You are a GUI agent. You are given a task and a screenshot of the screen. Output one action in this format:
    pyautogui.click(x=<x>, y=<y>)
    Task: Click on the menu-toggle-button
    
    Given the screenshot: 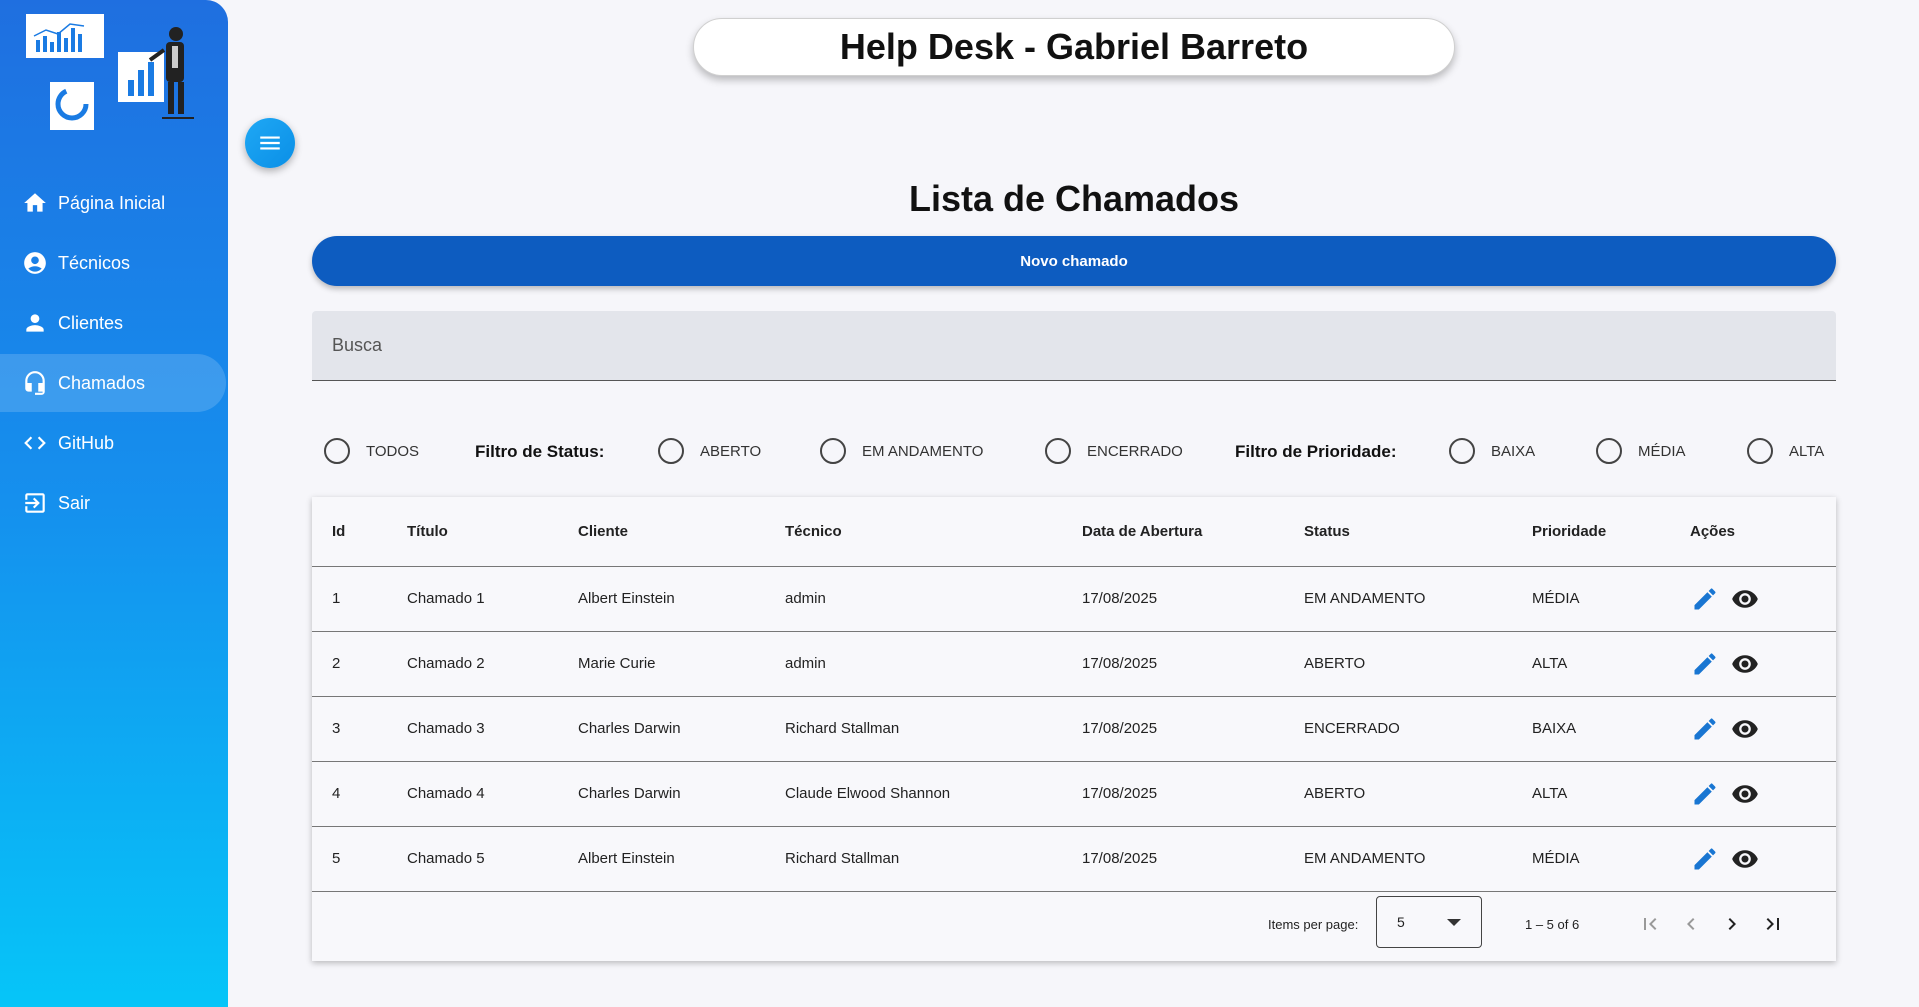 What is the action you would take?
    pyautogui.click(x=270, y=143)
    